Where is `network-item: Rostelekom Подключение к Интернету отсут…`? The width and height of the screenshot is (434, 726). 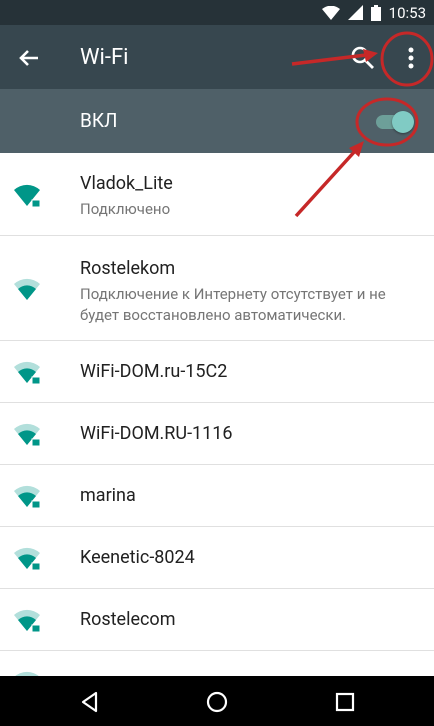 network-item: Rostelekom Подключение к Интернету отсут… is located at coordinates (217, 288).